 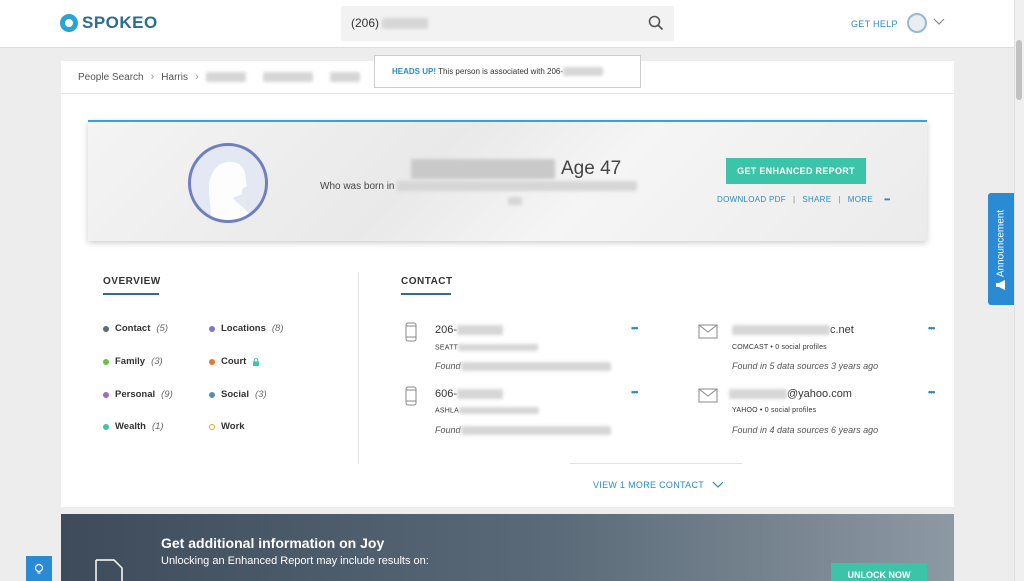 What do you see at coordinates (427, 281) in the screenshot?
I see `contact-title: CONTACT` at bounding box center [427, 281].